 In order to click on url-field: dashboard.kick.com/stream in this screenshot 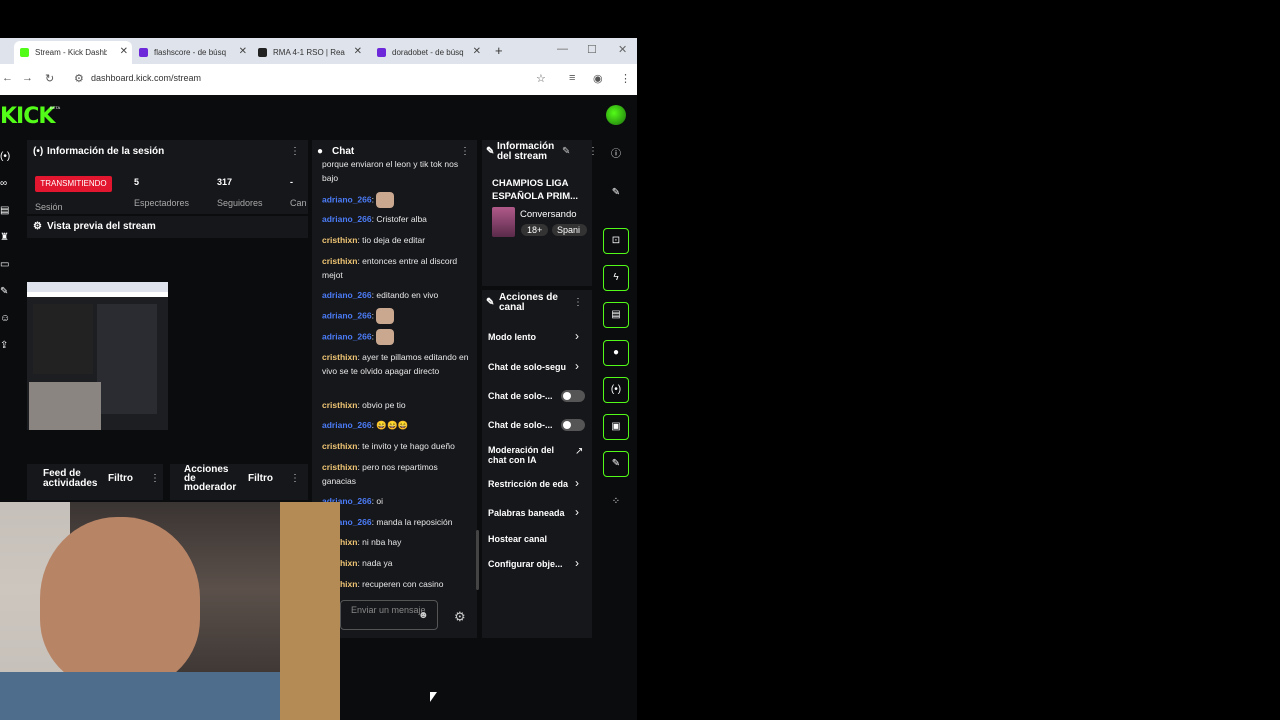, I will do `click(146, 78)`.